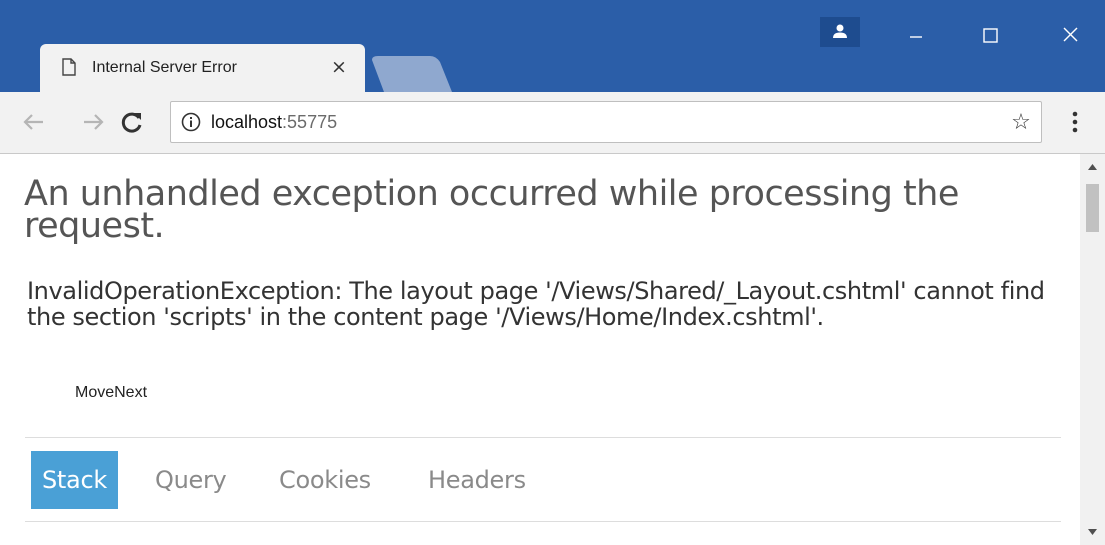  What do you see at coordinates (1092, 167) in the screenshot?
I see `scroll-up-icon` at bounding box center [1092, 167].